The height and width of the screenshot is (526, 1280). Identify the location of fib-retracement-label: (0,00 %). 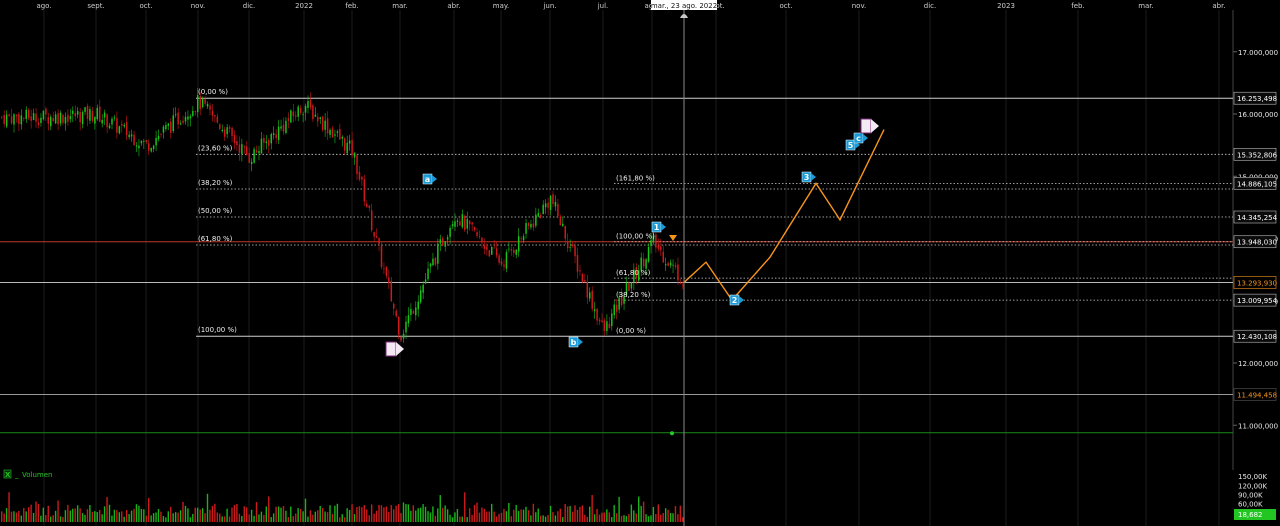
(213, 92).